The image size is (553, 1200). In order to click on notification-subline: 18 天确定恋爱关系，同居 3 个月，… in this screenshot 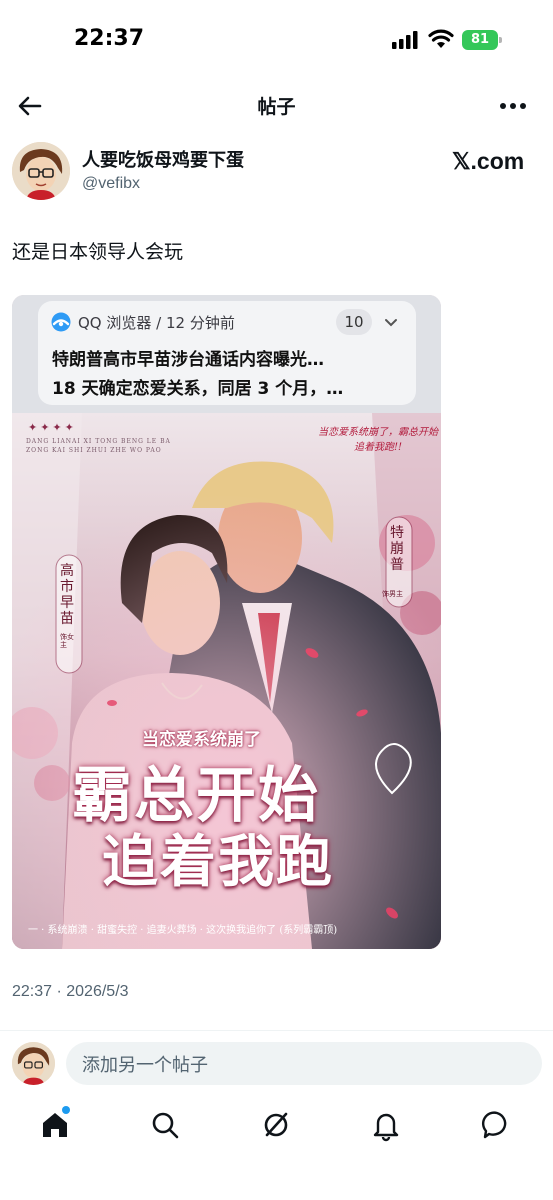, I will do `click(198, 389)`.